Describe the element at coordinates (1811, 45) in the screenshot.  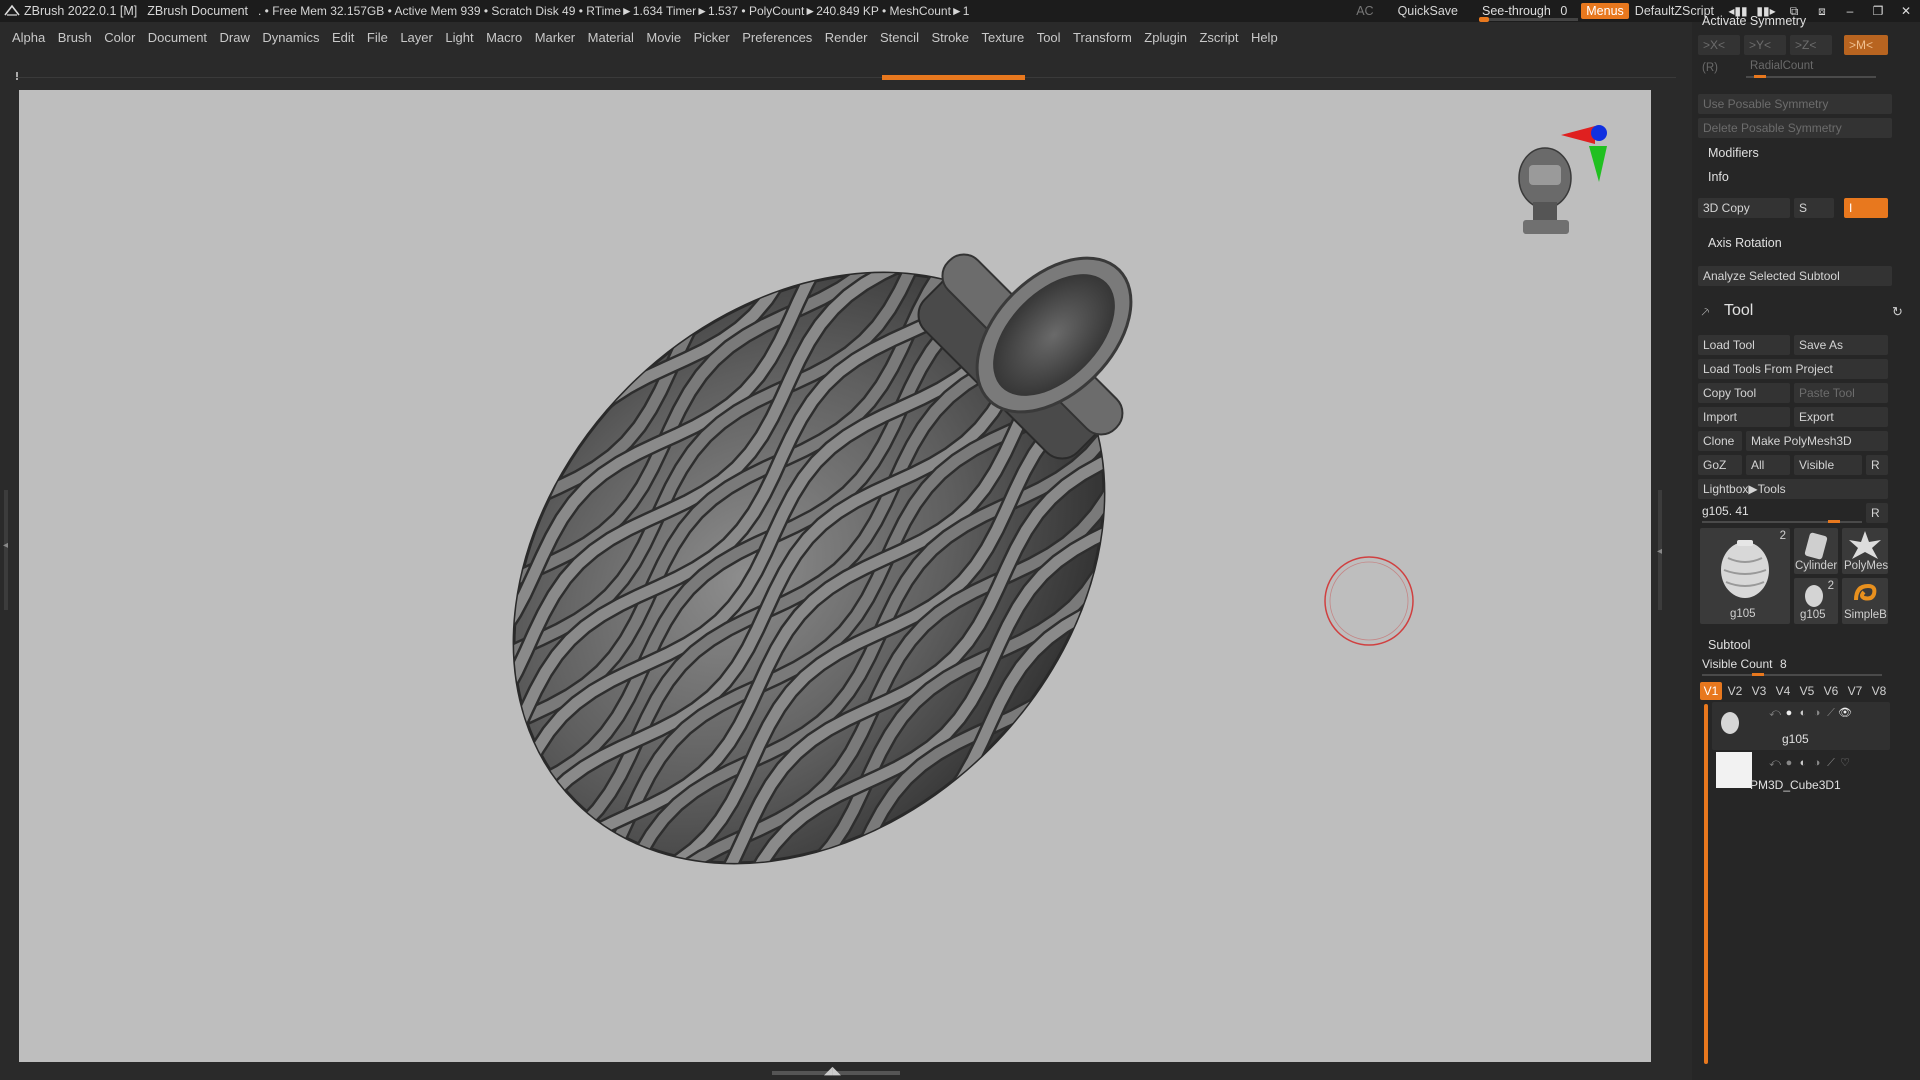
I see `symmetry-z-button: >Z<` at that location.